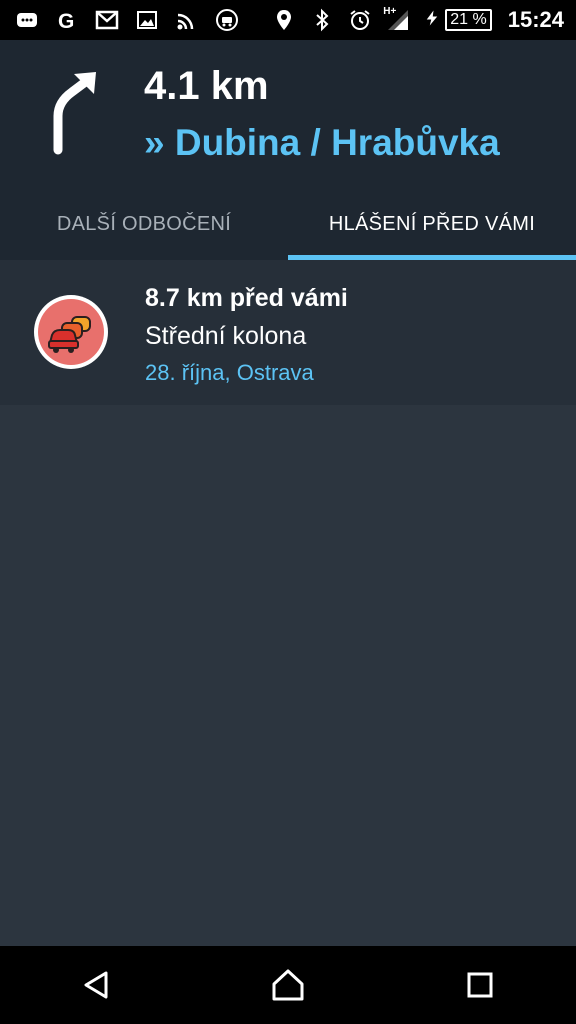 The image size is (576, 1024). What do you see at coordinates (535, 19) in the screenshot?
I see `clock: 15:24` at bounding box center [535, 19].